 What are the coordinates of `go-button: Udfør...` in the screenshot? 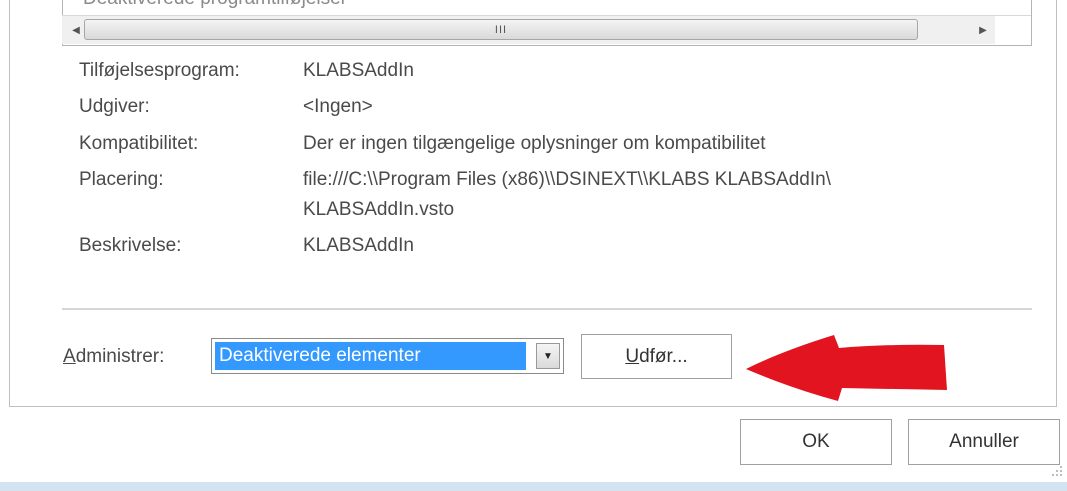 It's located at (656, 356).